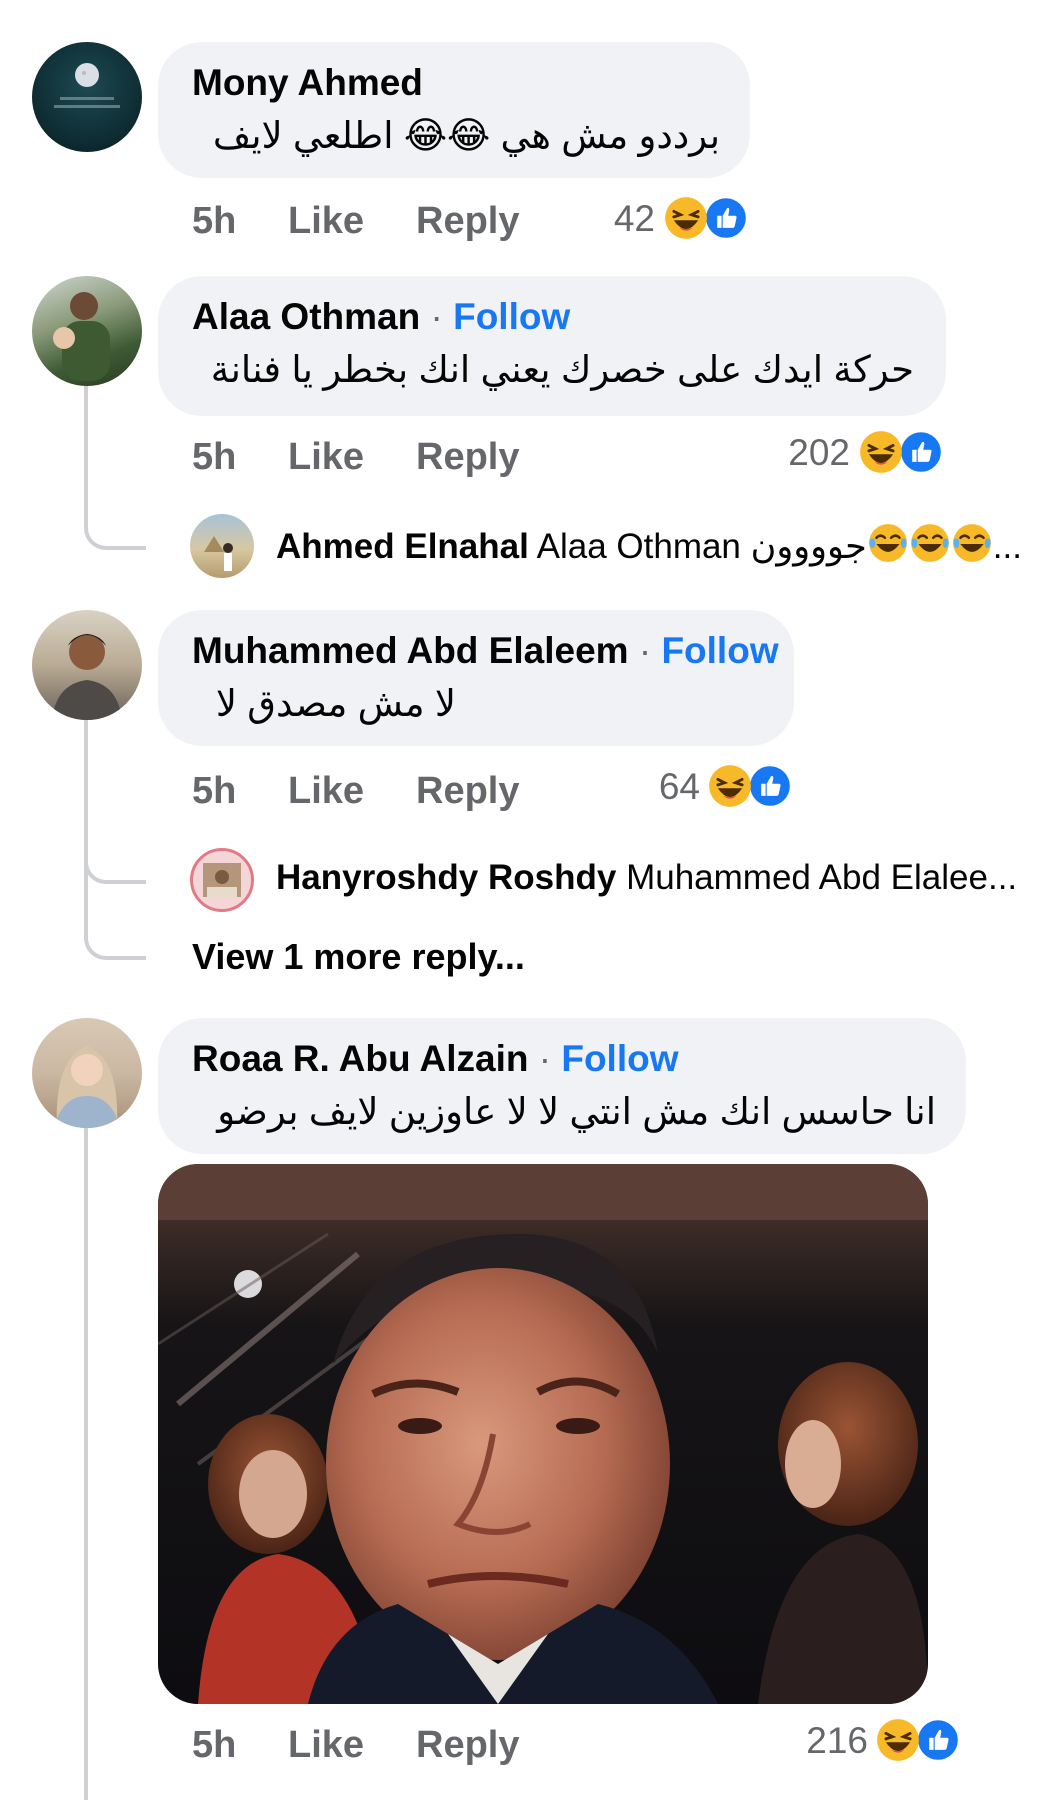 The image size is (1060, 1800). Describe the element at coordinates (660, 787) in the screenshot. I see `reaction-count: 64` at that location.